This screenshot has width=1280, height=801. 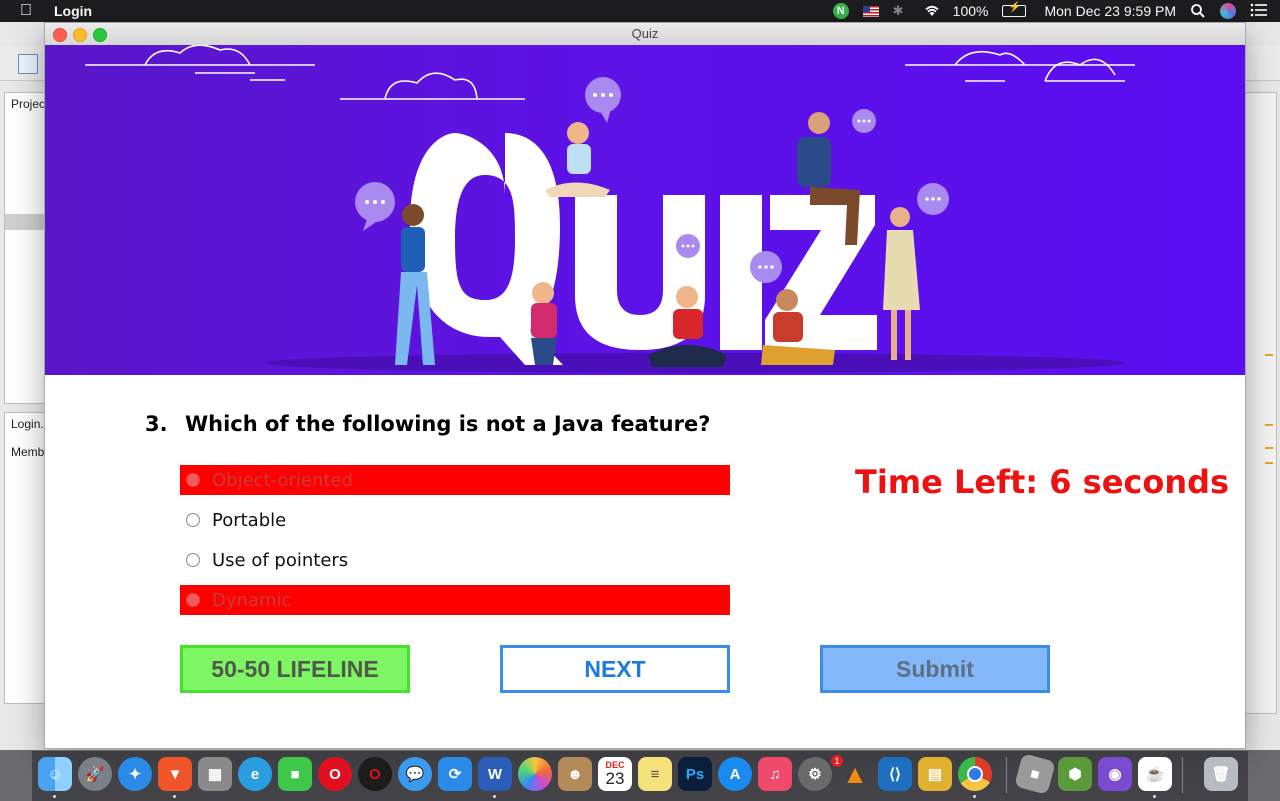 What do you see at coordinates (615, 778) in the screenshot?
I see `calendar-day: 23` at bounding box center [615, 778].